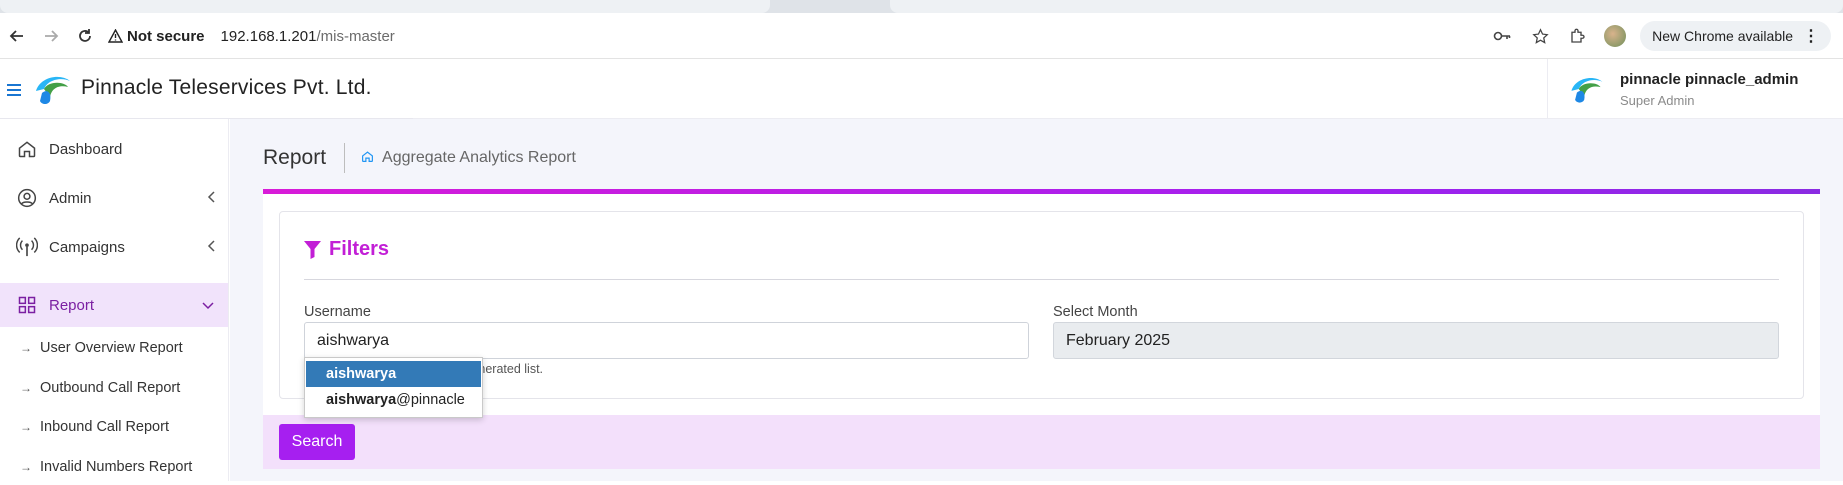 Image resolution: width=1843 pixels, height=485 pixels. Describe the element at coordinates (359, 249) in the screenshot. I see `filters-title: Filters` at that location.